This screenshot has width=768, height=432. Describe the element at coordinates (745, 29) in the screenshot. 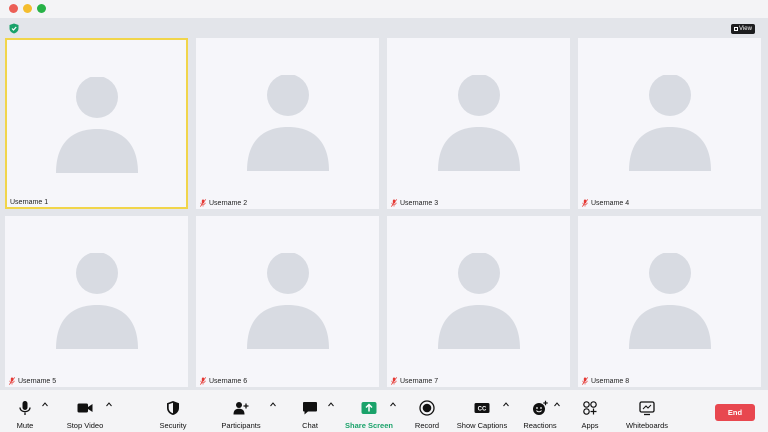

I see `view-button-label: View` at that location.